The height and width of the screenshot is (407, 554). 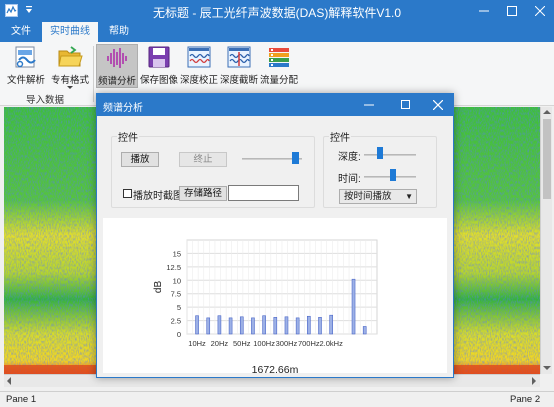 What do you see at coordinates (547, 112) in the screenshot?
I see `scroll-up-icon` at bounding box center [547, 112].